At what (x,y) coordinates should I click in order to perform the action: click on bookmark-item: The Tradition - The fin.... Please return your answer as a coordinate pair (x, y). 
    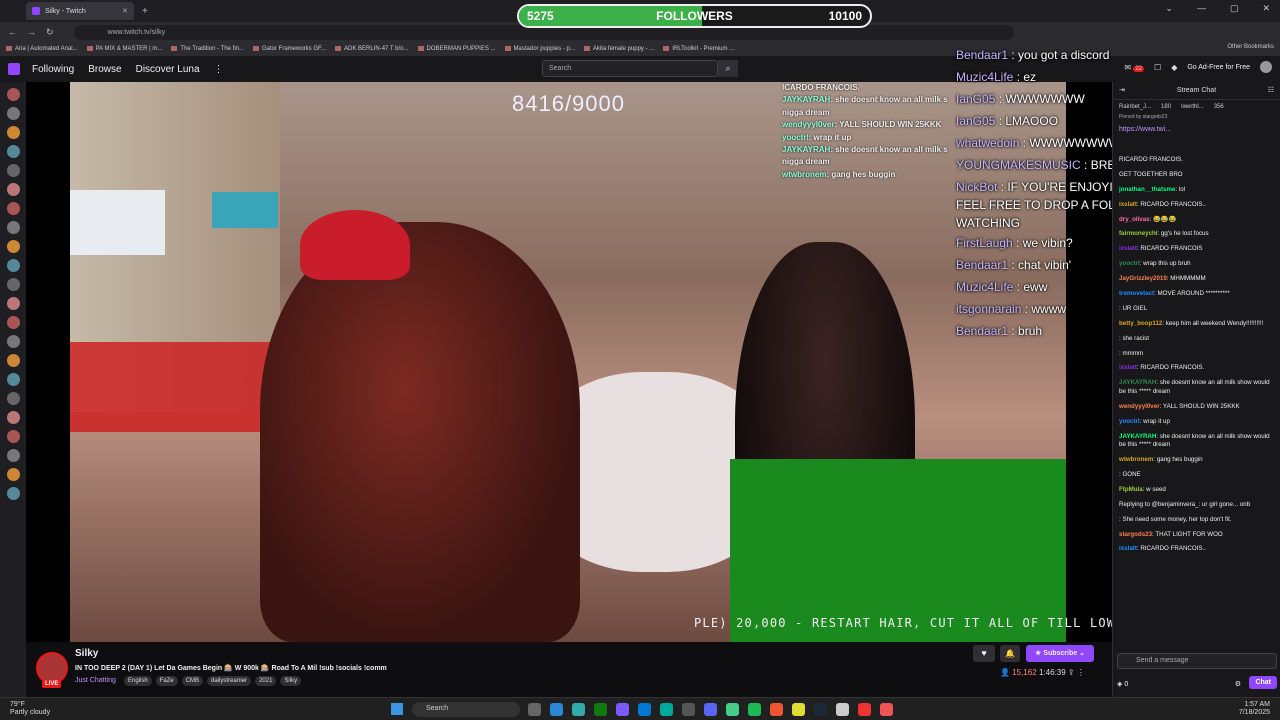
    Looking at the image, I should click on (207, 49).